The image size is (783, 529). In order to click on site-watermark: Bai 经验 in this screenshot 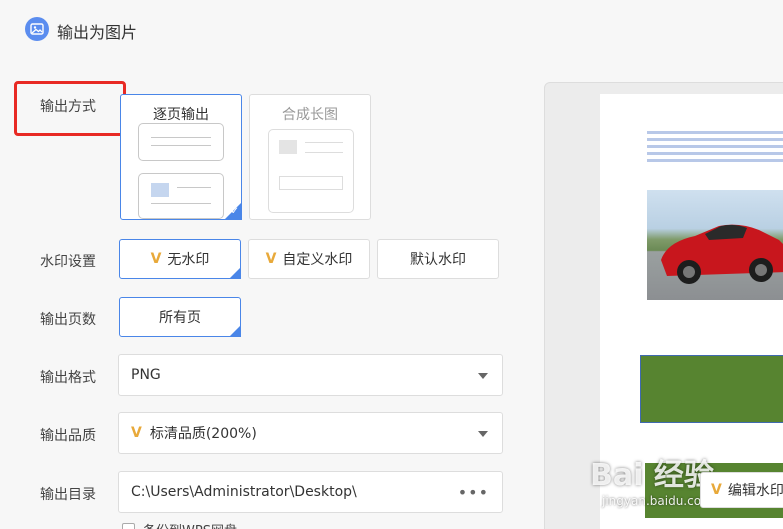, I will do `click(652, 475)`.